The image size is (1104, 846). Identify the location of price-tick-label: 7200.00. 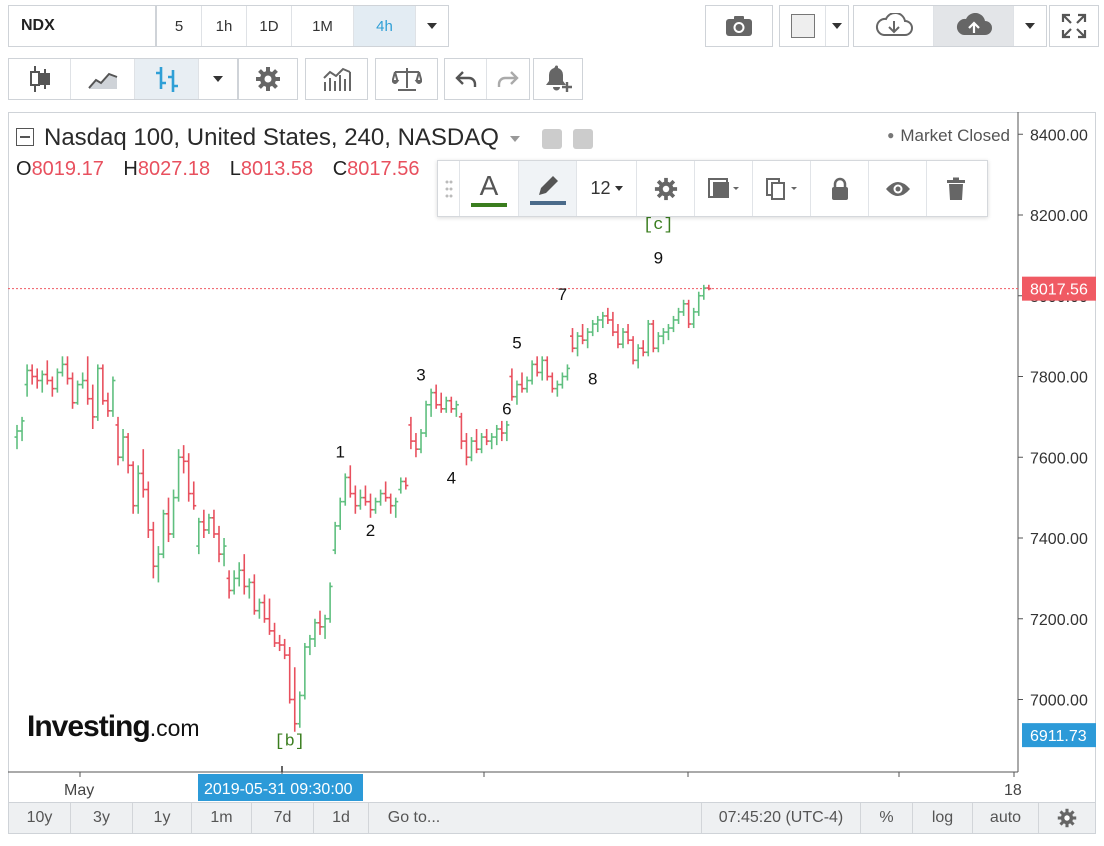
(1059, 620).